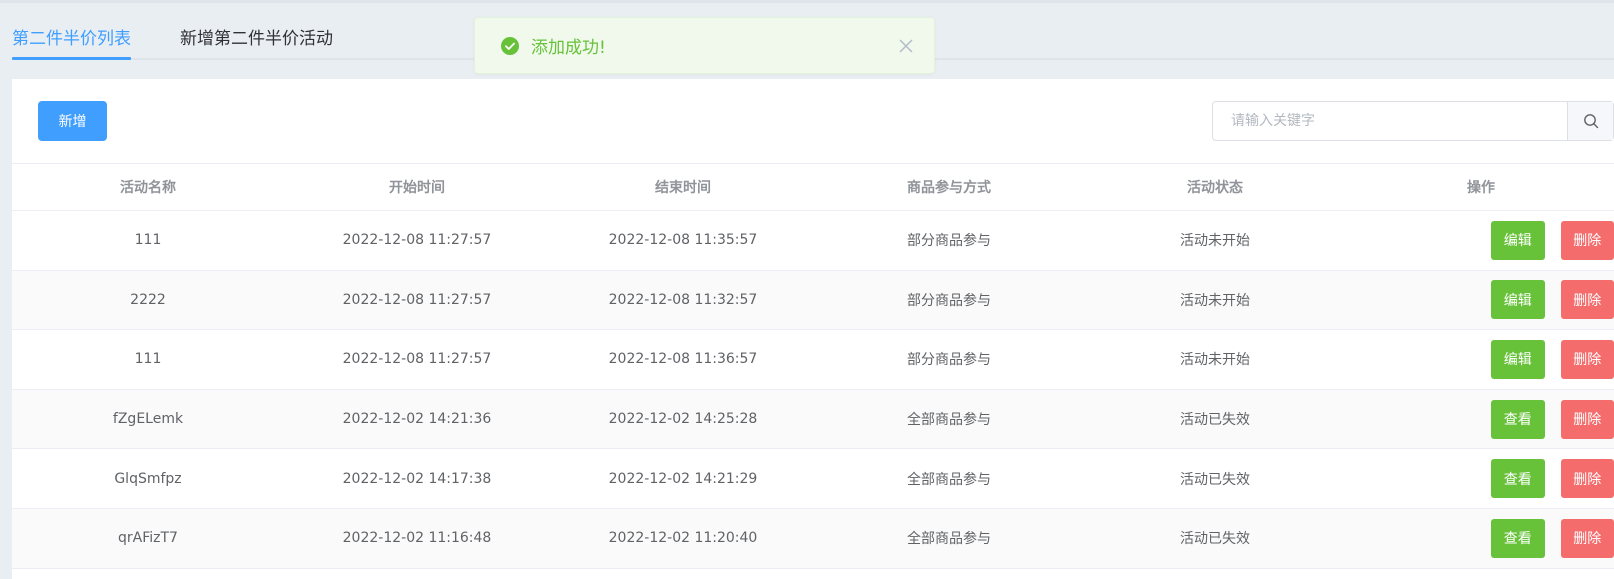 The width and height of the screenshot is (1614, 579). I want to click on tab-list: 第二件半价列表, so click(71, 42).